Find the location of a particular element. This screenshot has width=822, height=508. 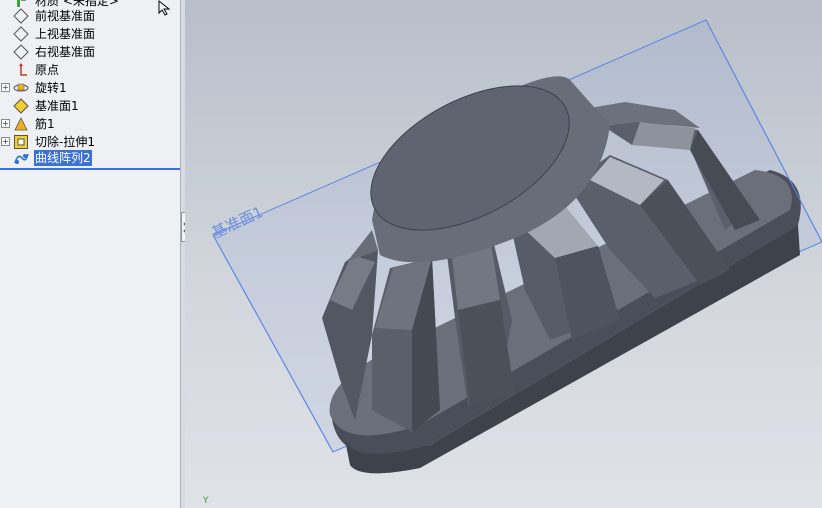

tree-item-label: 前视基准面 is located at coordinates (65, 16).